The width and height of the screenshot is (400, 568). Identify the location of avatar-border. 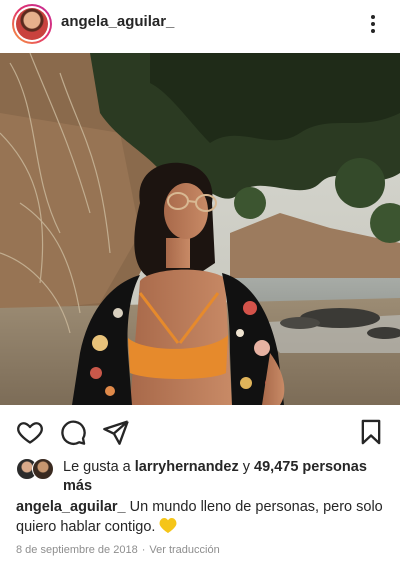
(32, 24).